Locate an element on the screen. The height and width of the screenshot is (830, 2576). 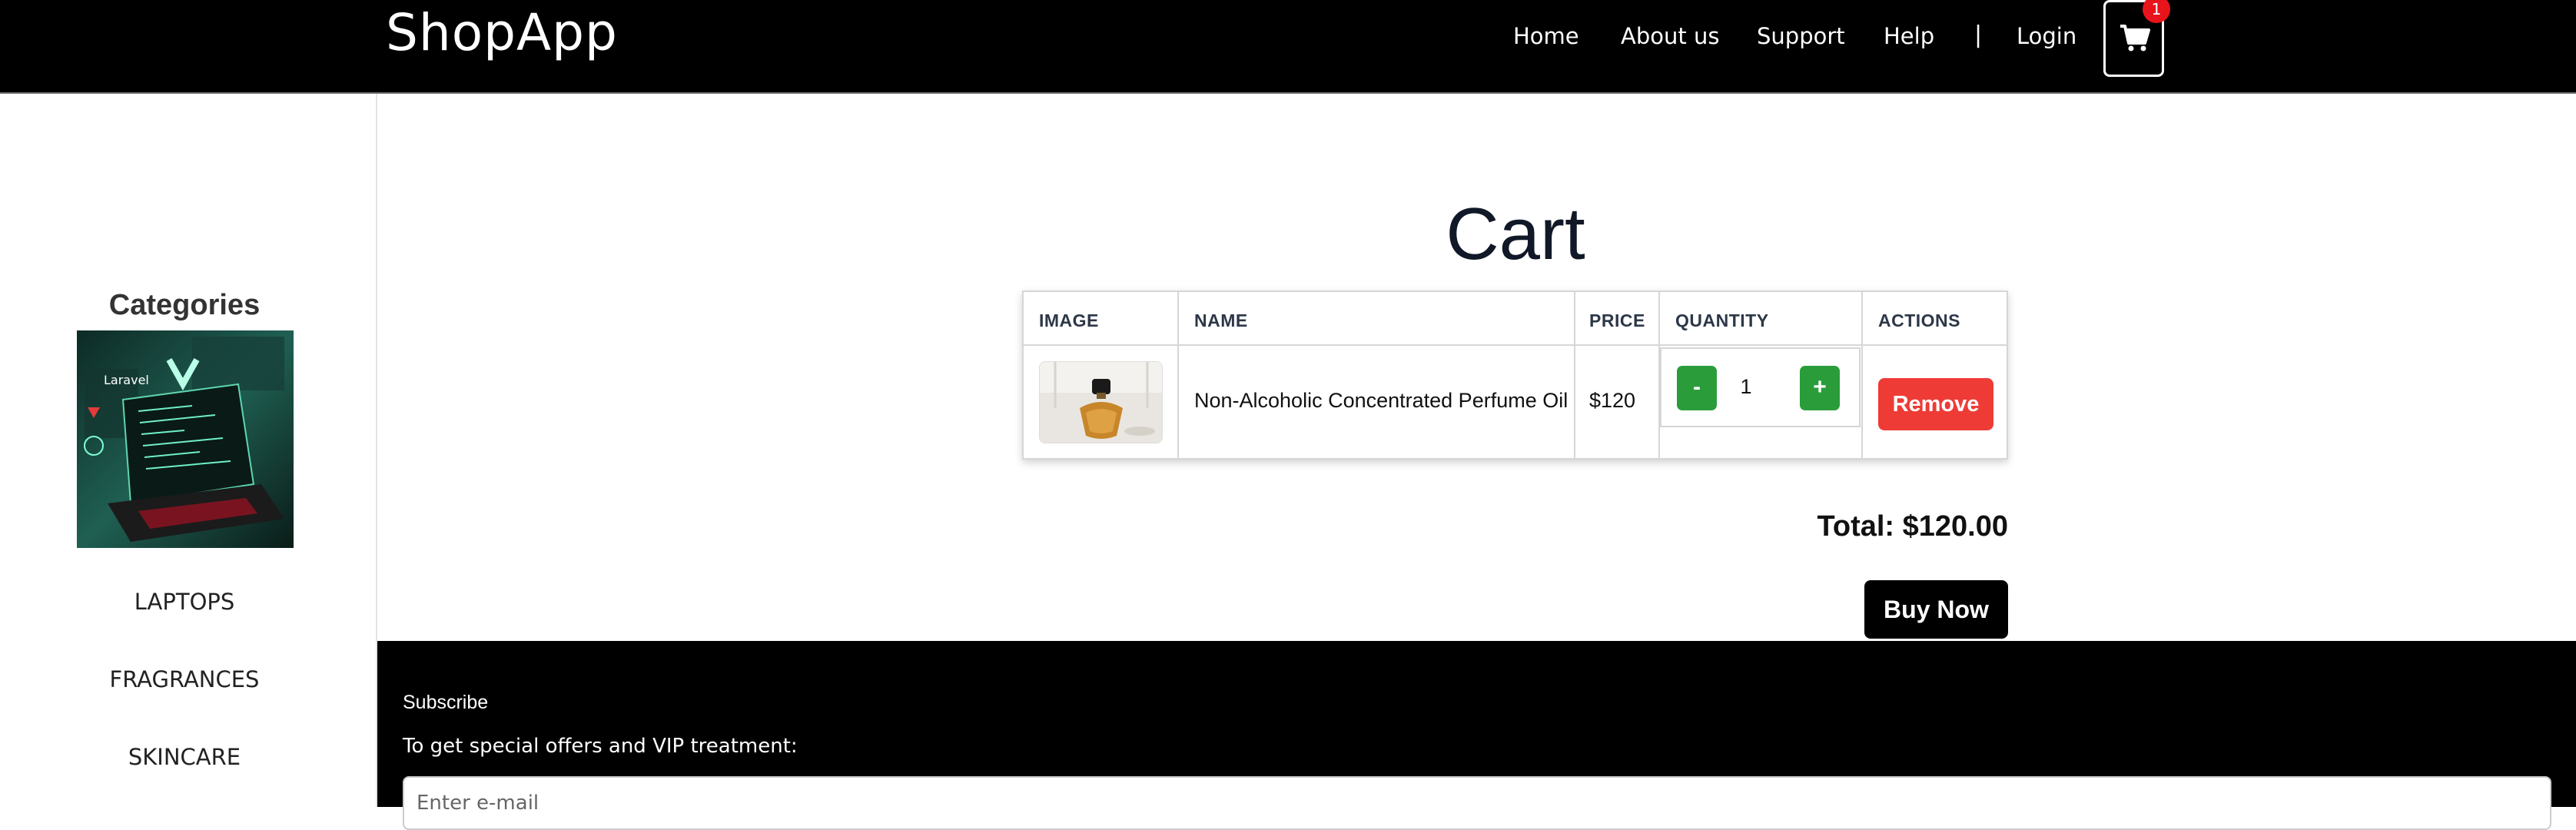
shopping-cart-icon is located at coordinates (2135, 38).